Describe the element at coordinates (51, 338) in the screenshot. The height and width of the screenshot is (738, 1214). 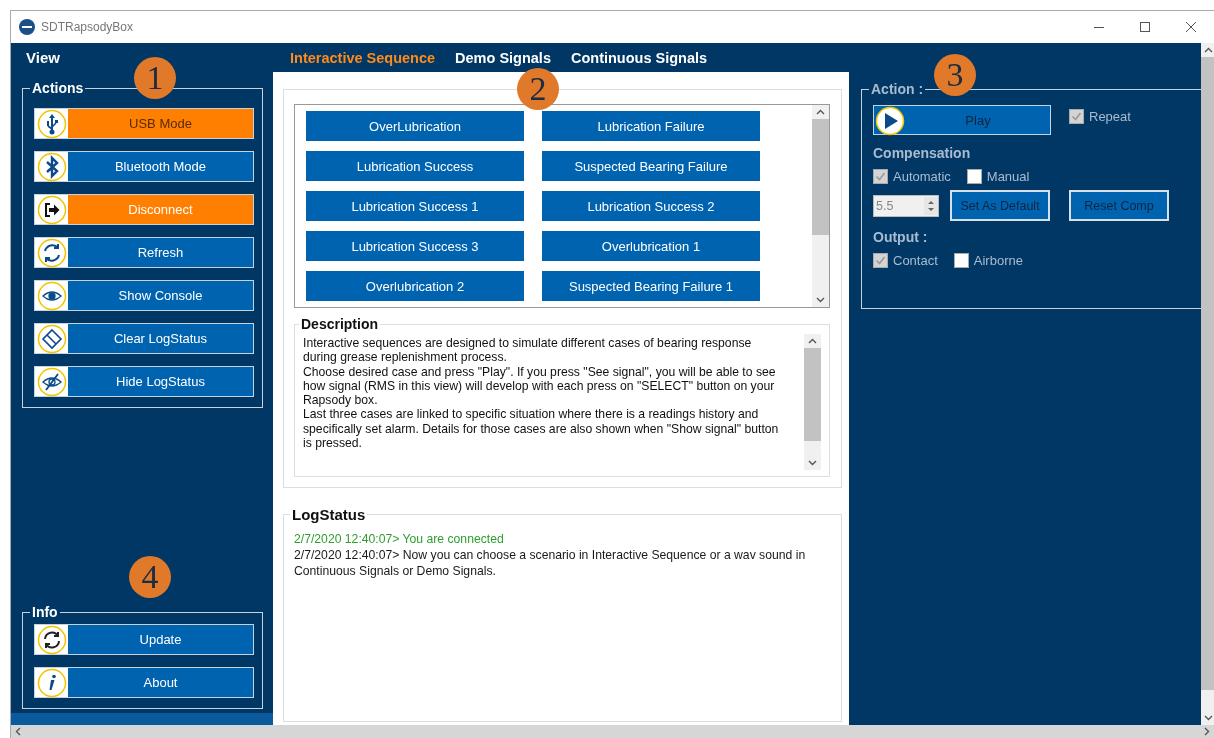
I see `eraser-icon` at that location.